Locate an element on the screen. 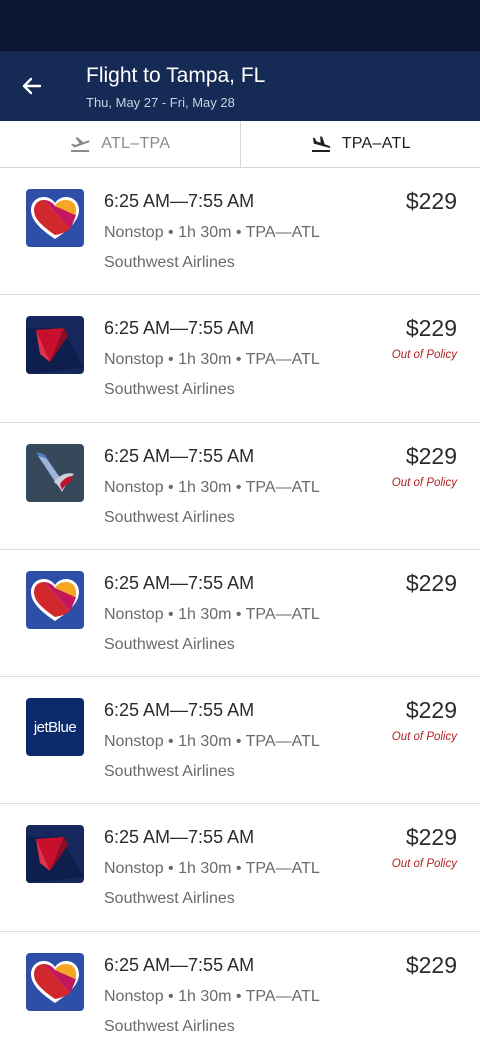 This screenshot has height=1049, width=480. tab-tpa-atl: TPA–ATL is located at coordinates (359, 144).